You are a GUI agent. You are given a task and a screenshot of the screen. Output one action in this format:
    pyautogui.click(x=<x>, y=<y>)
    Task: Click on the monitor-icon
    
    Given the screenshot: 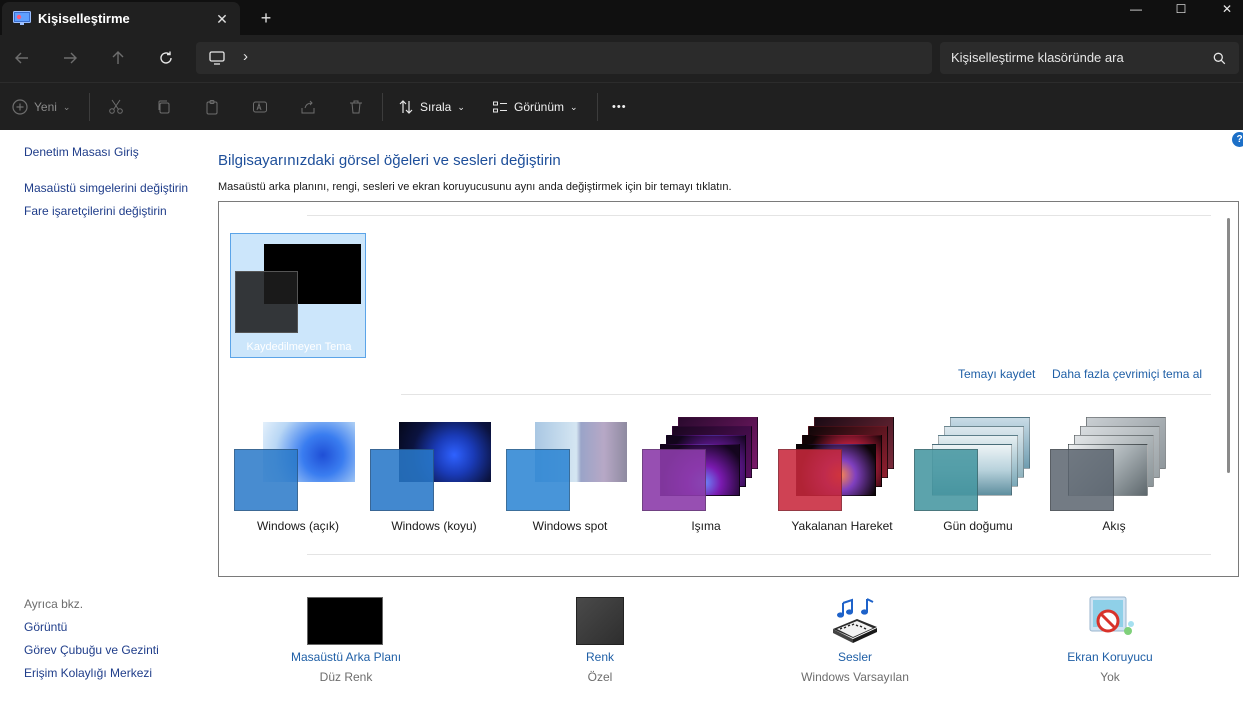 What is the action you would take?
    pyautogui.click(x=217, y=58)
    